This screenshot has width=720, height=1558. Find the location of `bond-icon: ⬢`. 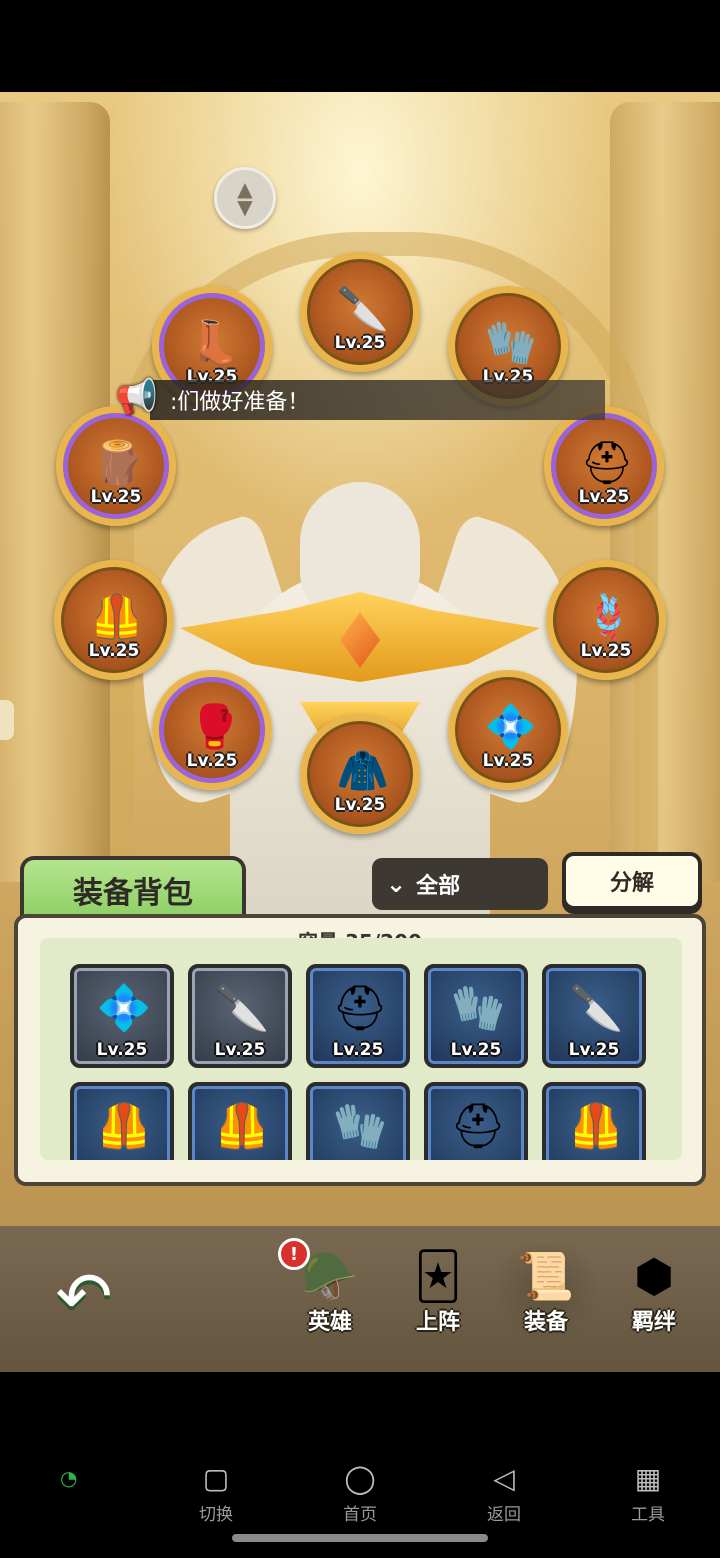

bond-icon: ⬢ is located at coordinates (654, 1276).